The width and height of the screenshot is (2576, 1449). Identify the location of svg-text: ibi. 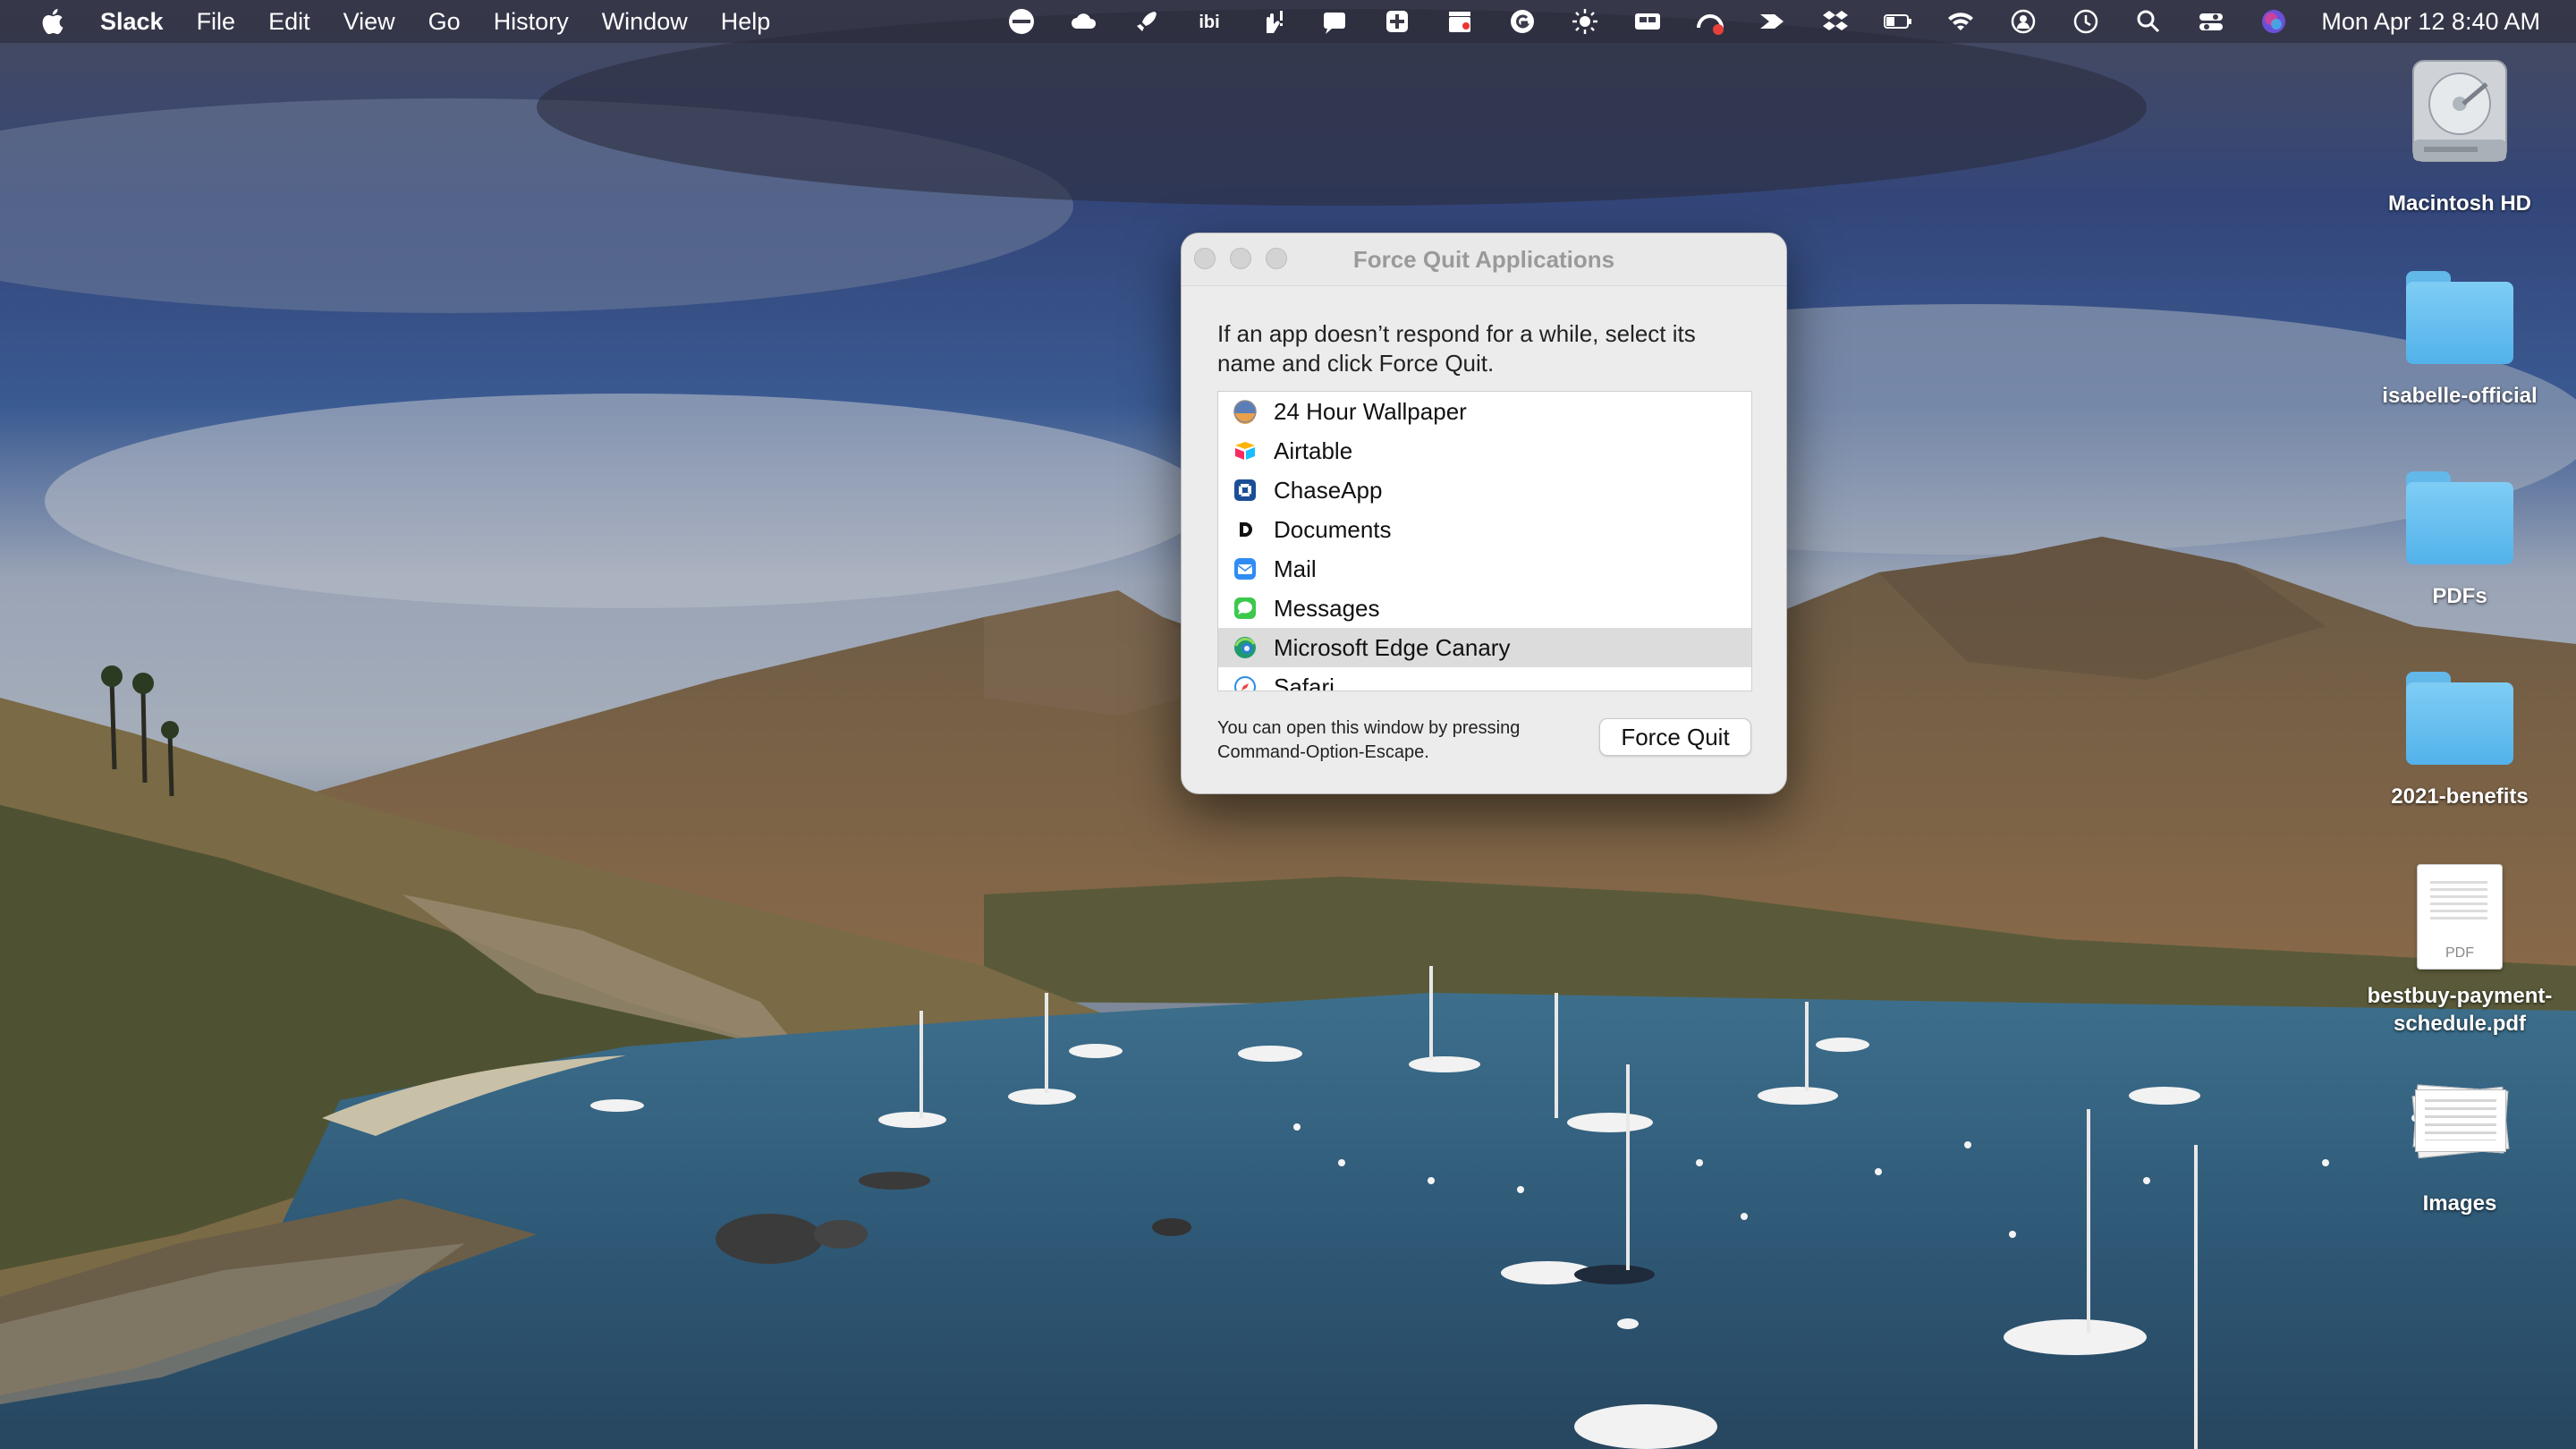
(1209, 22).